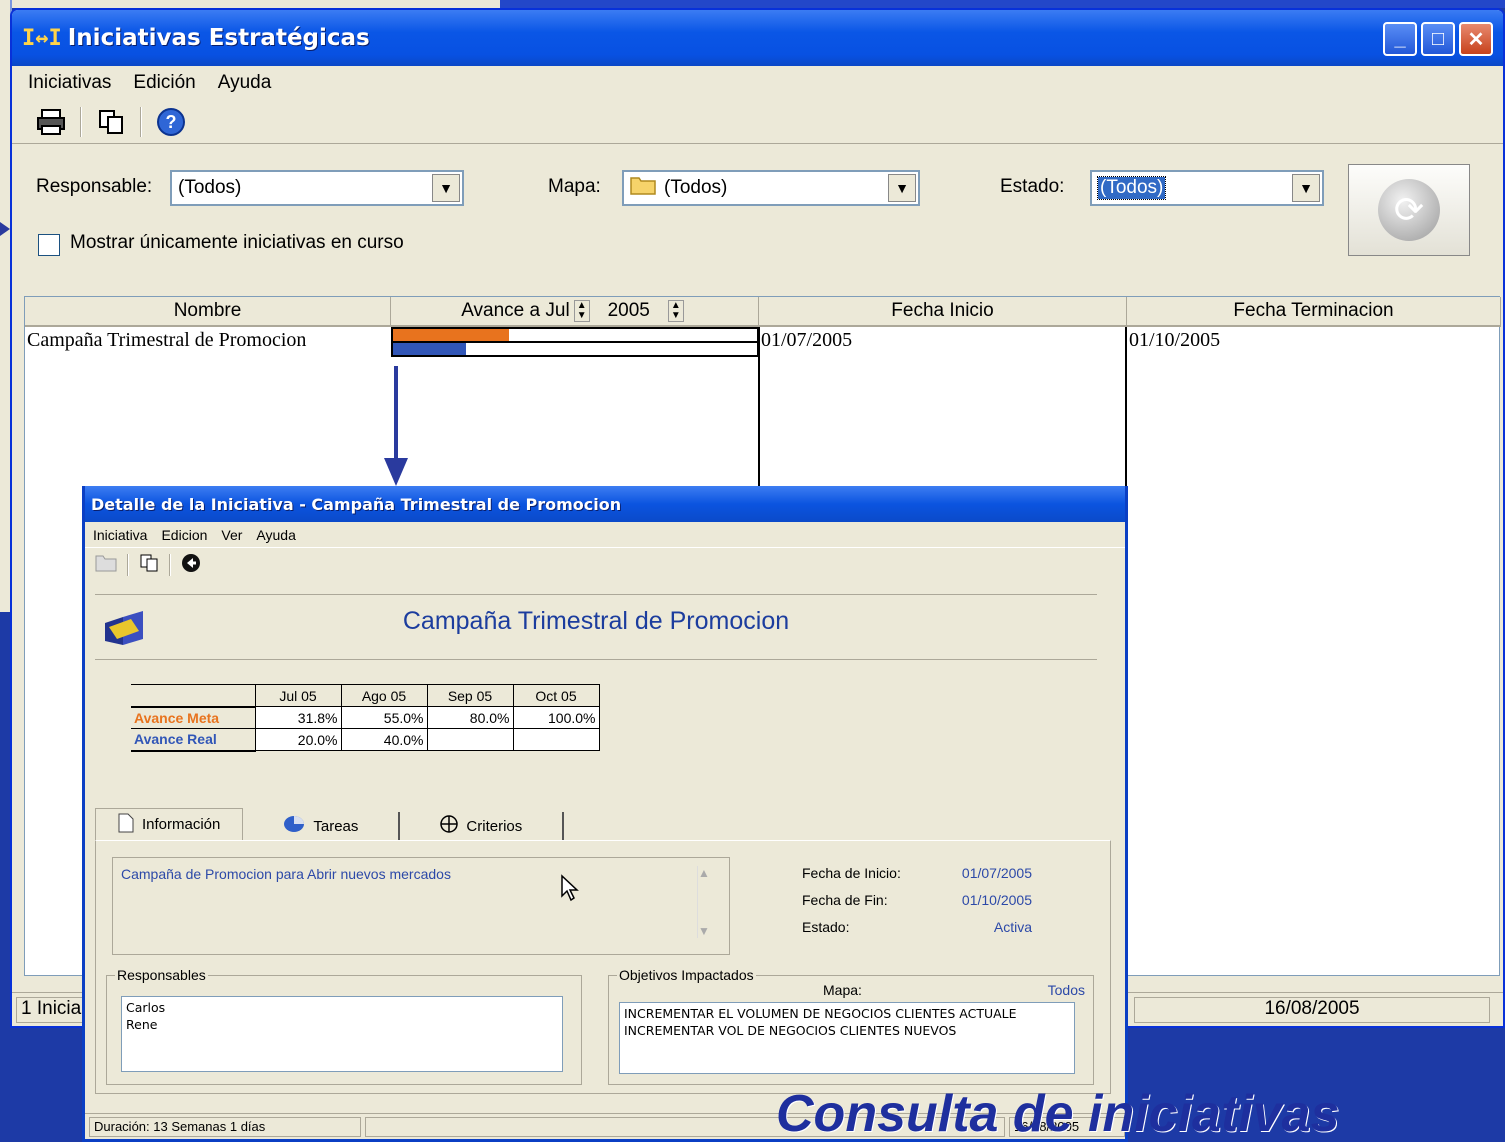 This screenshot has height=1142, width=1505. I want to click on column-header-nombre: Nombre, so click(208, 312).